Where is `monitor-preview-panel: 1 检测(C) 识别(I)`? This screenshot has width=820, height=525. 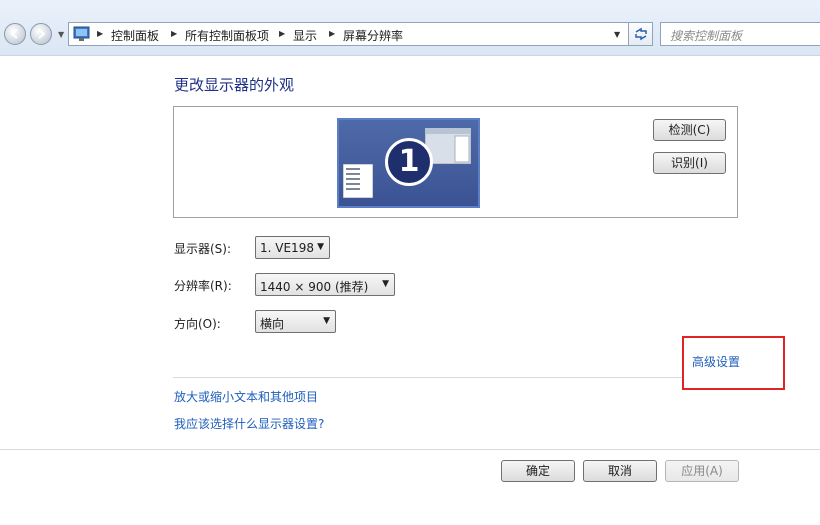
monitor-preview-panel: 1 检测(C) 识别(I) is located at coordinates (455, 162).